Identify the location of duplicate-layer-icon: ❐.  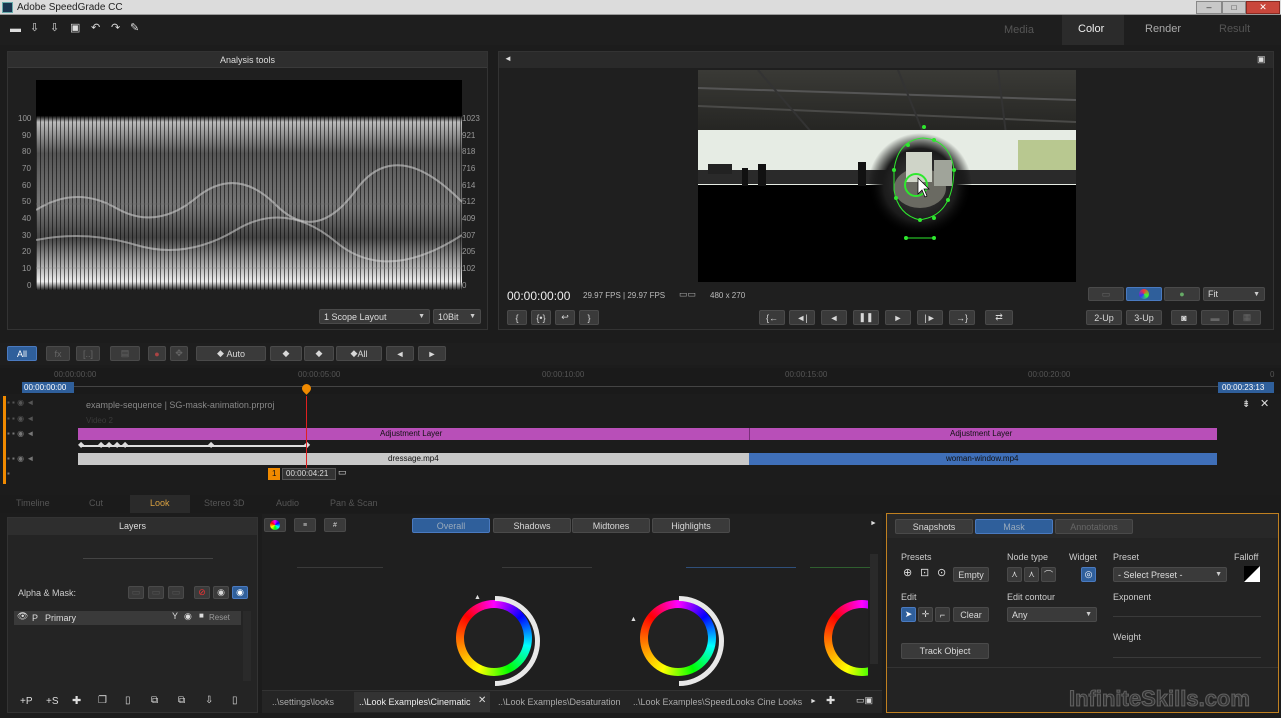
(102, 701).